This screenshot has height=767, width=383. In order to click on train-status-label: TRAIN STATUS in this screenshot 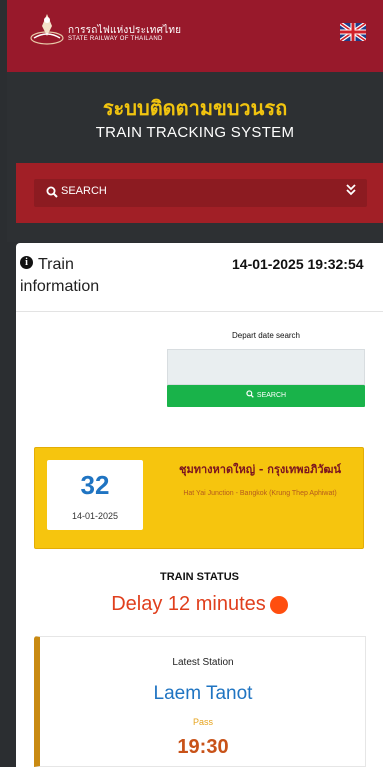, I will do `click(199, 577)`.